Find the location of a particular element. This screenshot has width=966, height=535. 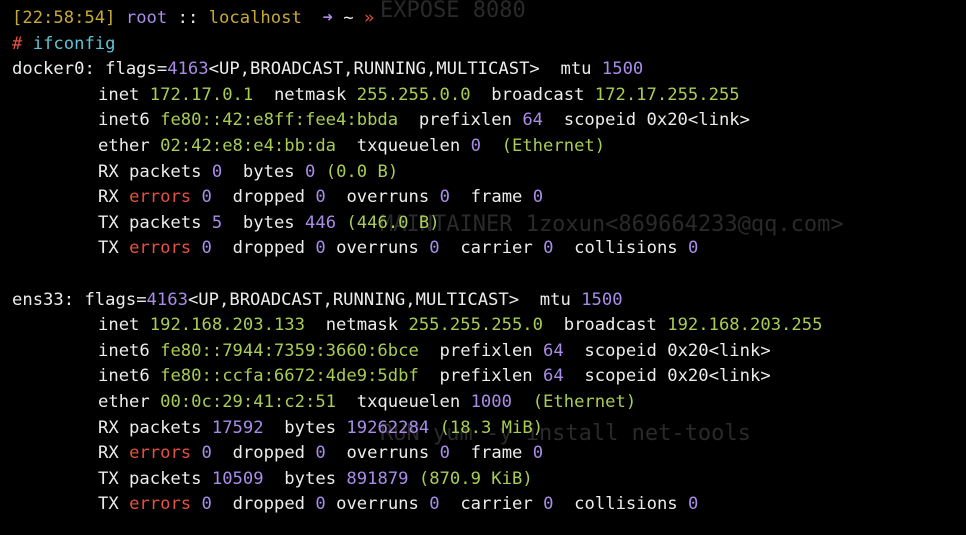

tx-packets-label: TX packets is located at coordinates (150, 222).